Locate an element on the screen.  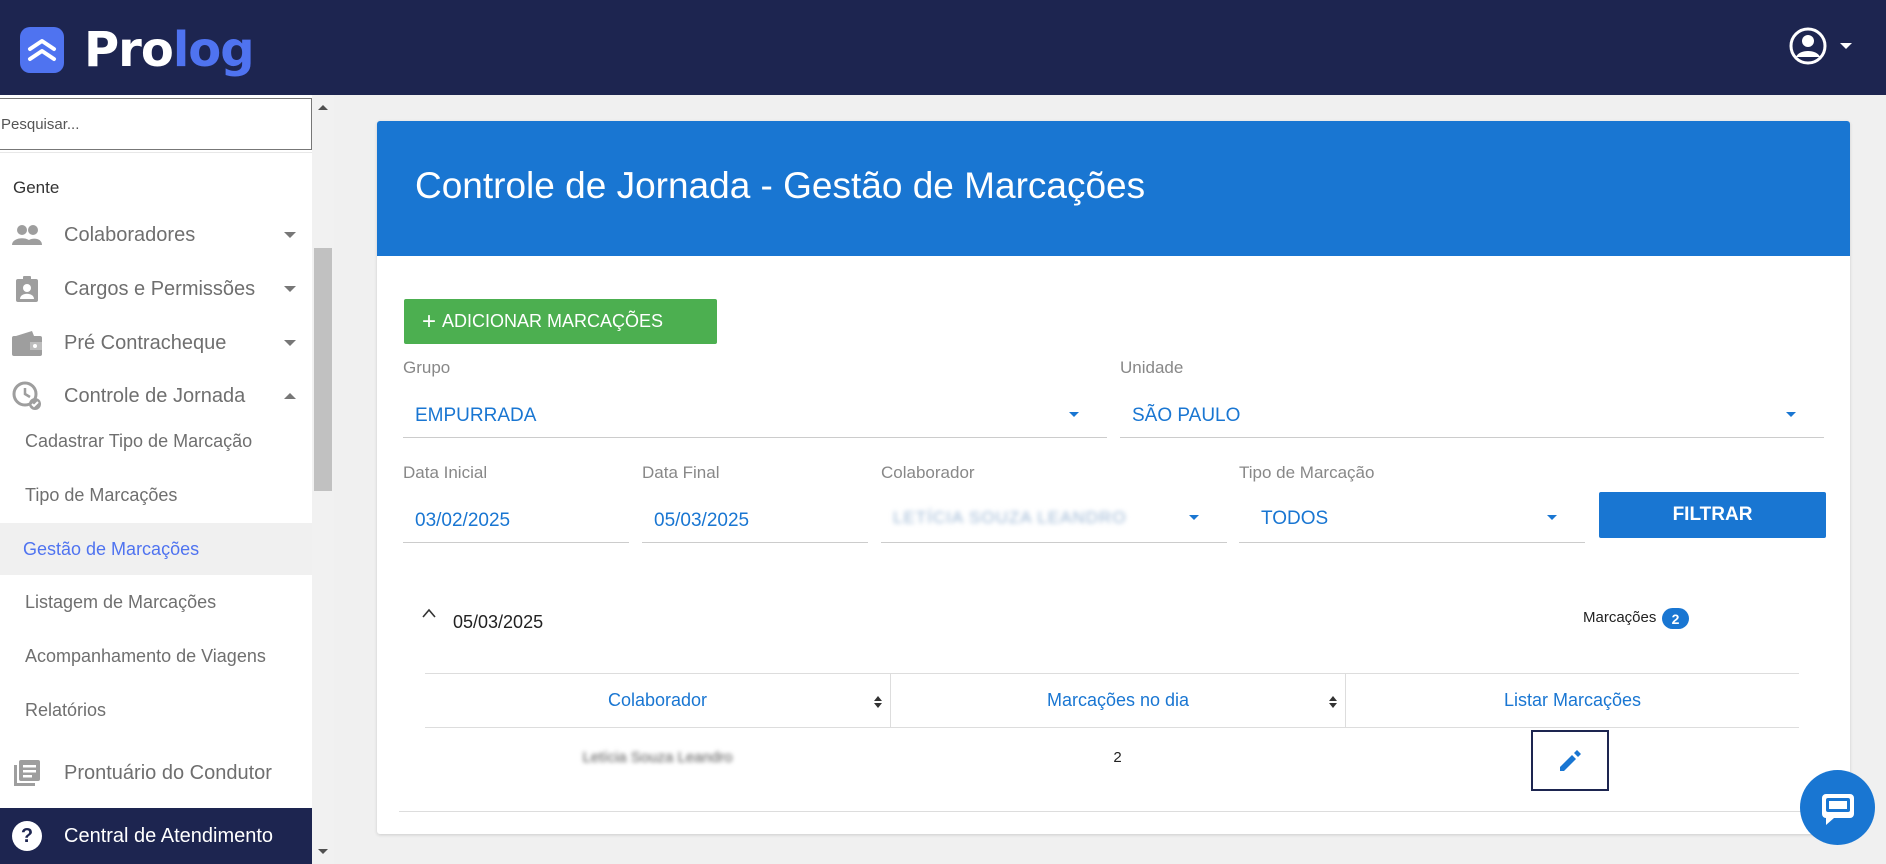
sidebar-item-colaboradores: Colaboradores is located at coordinates (156, 235).